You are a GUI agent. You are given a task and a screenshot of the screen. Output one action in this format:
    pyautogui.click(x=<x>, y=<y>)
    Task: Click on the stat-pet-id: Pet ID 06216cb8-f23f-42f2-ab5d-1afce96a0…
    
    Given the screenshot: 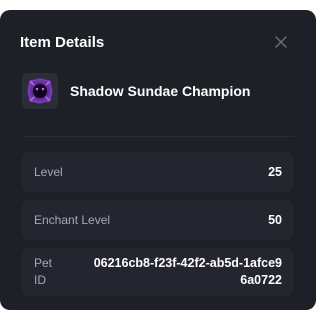 What is the action you would take?
    pyautogui.click(x=158, y=272)
    